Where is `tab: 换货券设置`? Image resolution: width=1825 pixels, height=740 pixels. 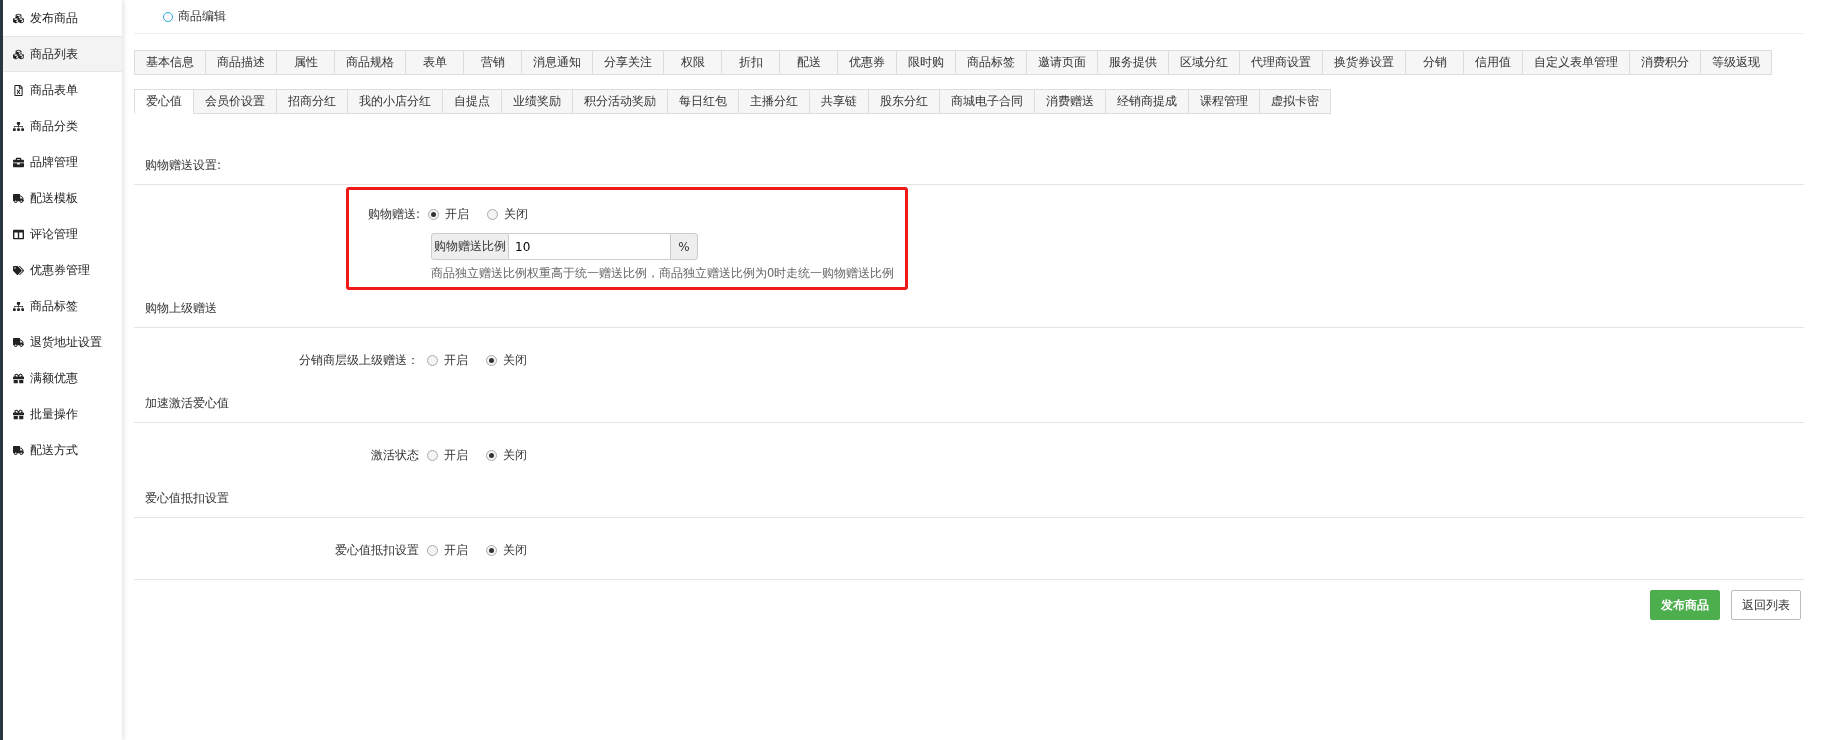 tab: 换货券设置 is located at coordinates (1363, 62).